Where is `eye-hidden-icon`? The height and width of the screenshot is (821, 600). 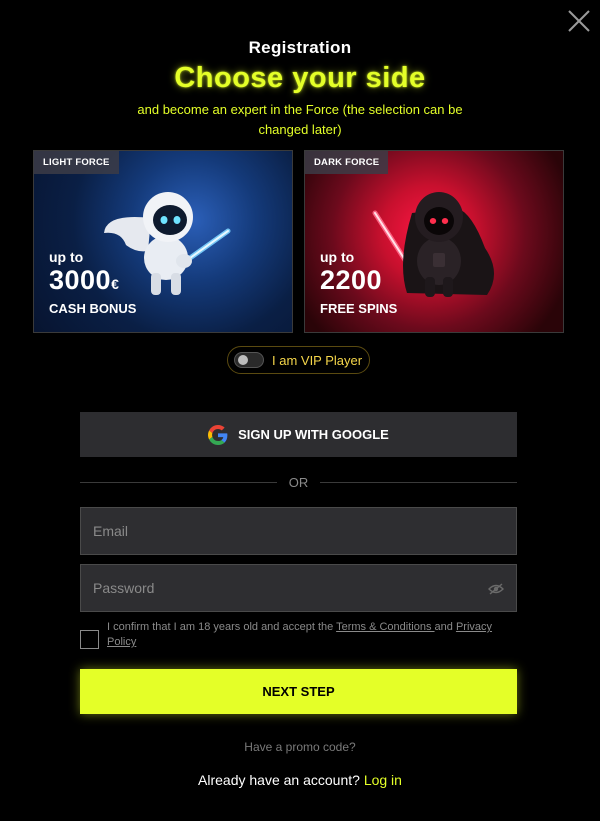
eye-hidden-icon is located at coordinates (496, 589).